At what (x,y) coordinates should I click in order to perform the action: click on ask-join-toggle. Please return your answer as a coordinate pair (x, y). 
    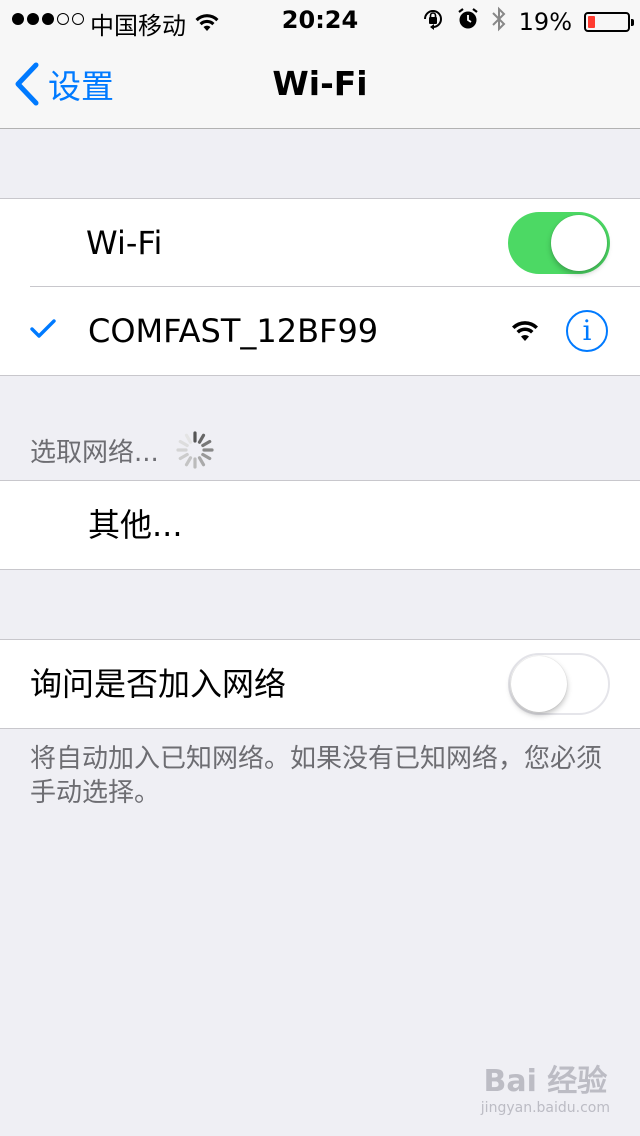
    Looking at the image, I should click on (559, 684).